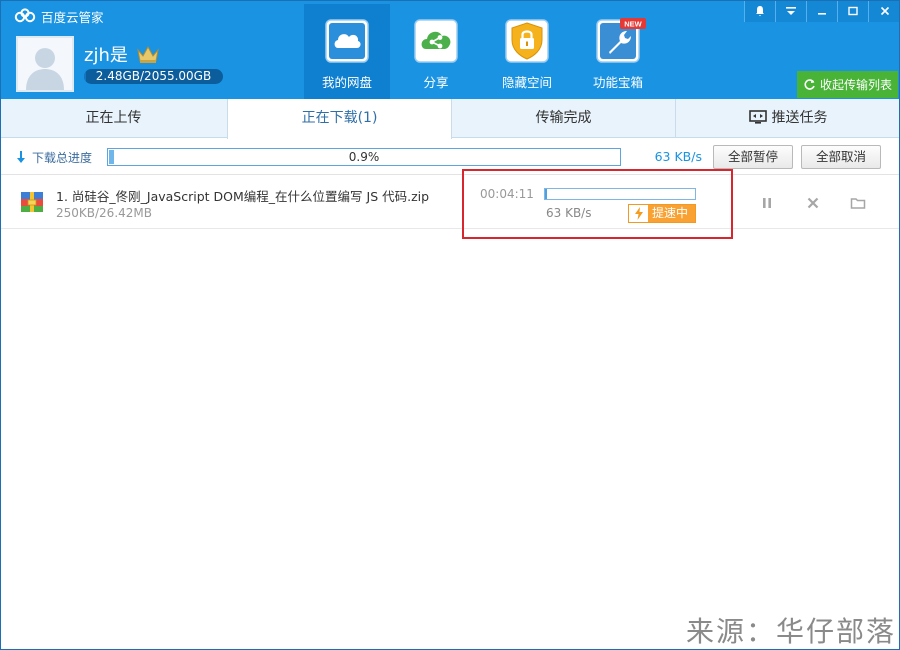 The width and height of the screenshot is (900, 650). I want to click on transfer-tabs: 正在上传 正在下载(1) 传输完成 推送任务, so click(450, 119).